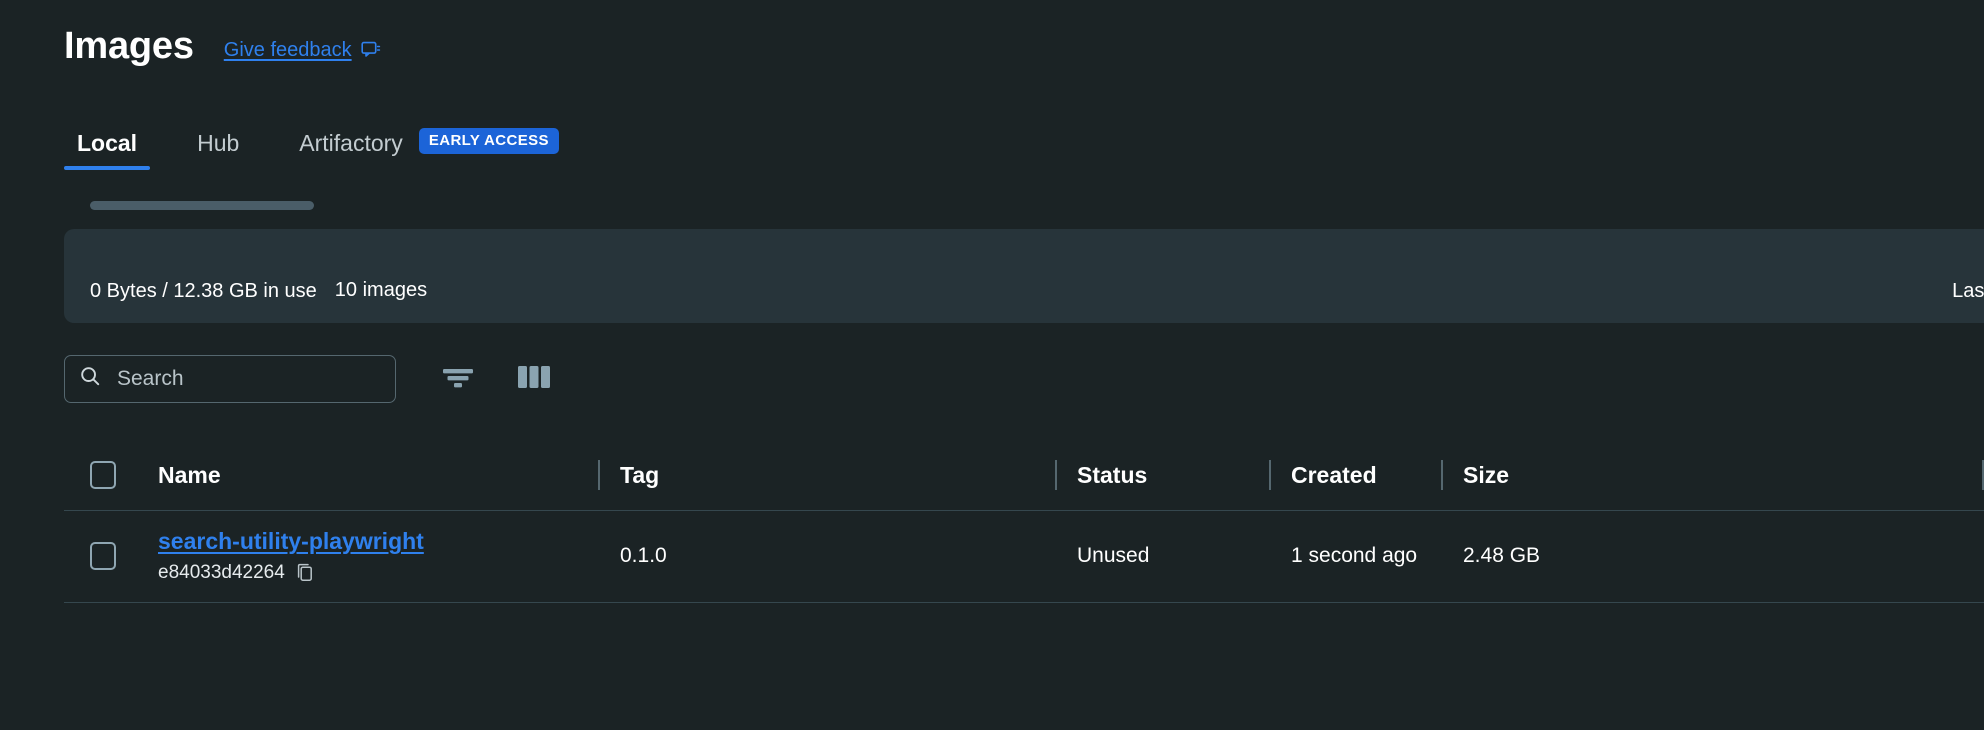 The height and width of the screenshot is (730, 1984). What do you see at coordinates (103, 475) in the screenshot?
I see `select-all-checkbox` at bounding box center [103, 475].